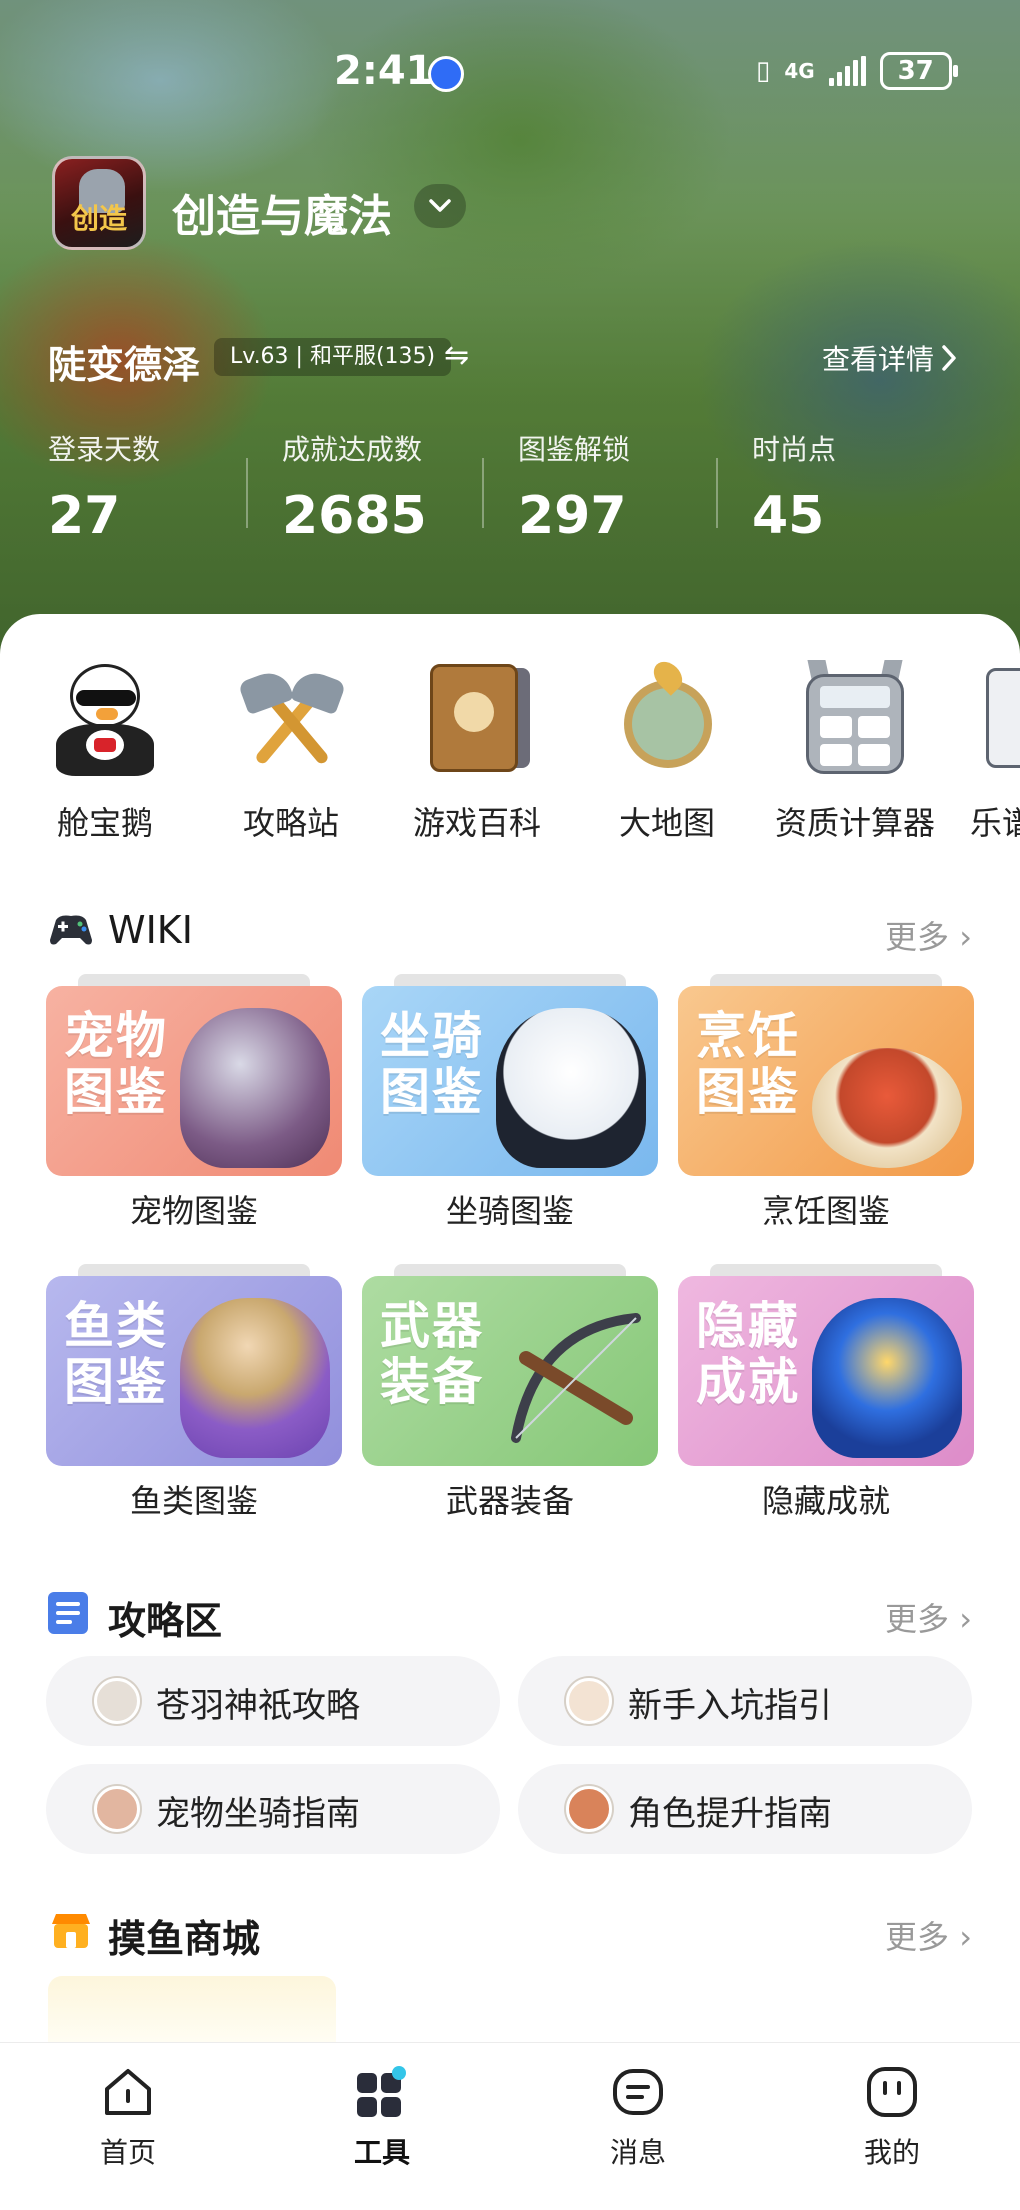  I want to click on crossbow-illustration, so click(571, 1378).